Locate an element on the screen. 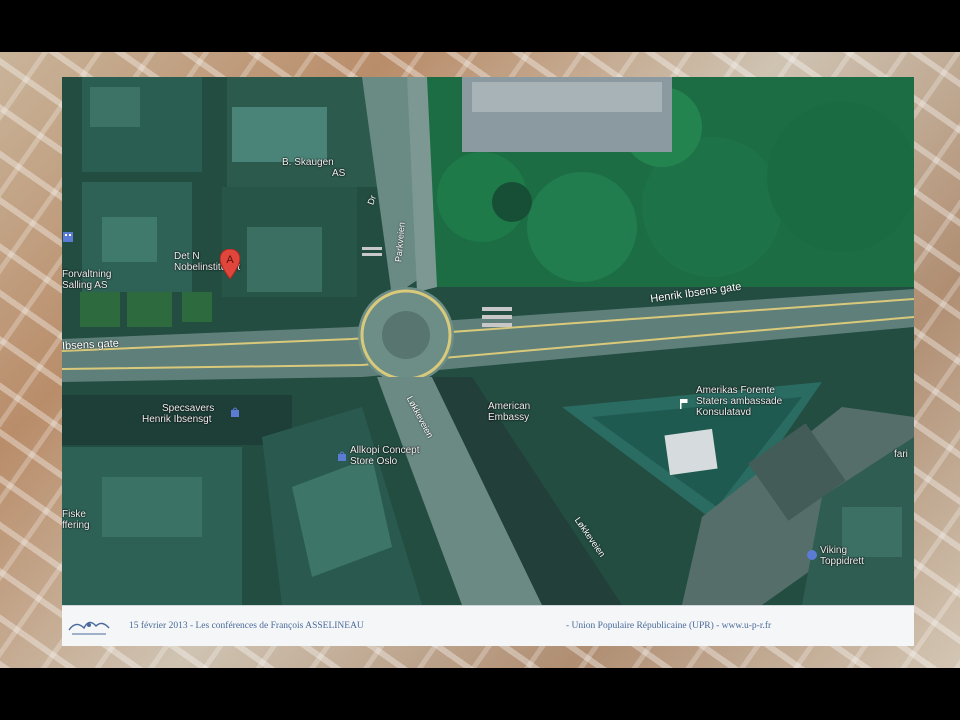  place-label-viking: Viking Toppidrett is located at coordinates (842, 556).